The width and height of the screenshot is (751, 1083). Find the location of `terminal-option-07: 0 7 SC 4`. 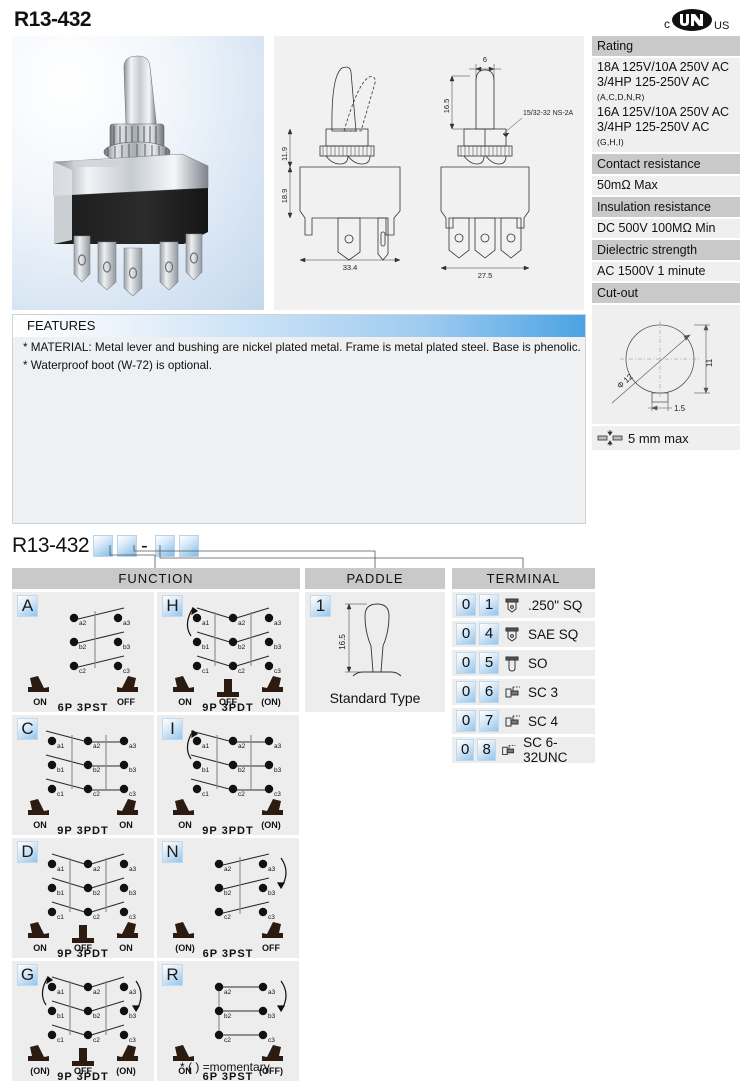

terminal-option-07: 0 7 SC 4 is located at coordinates (523, 721).